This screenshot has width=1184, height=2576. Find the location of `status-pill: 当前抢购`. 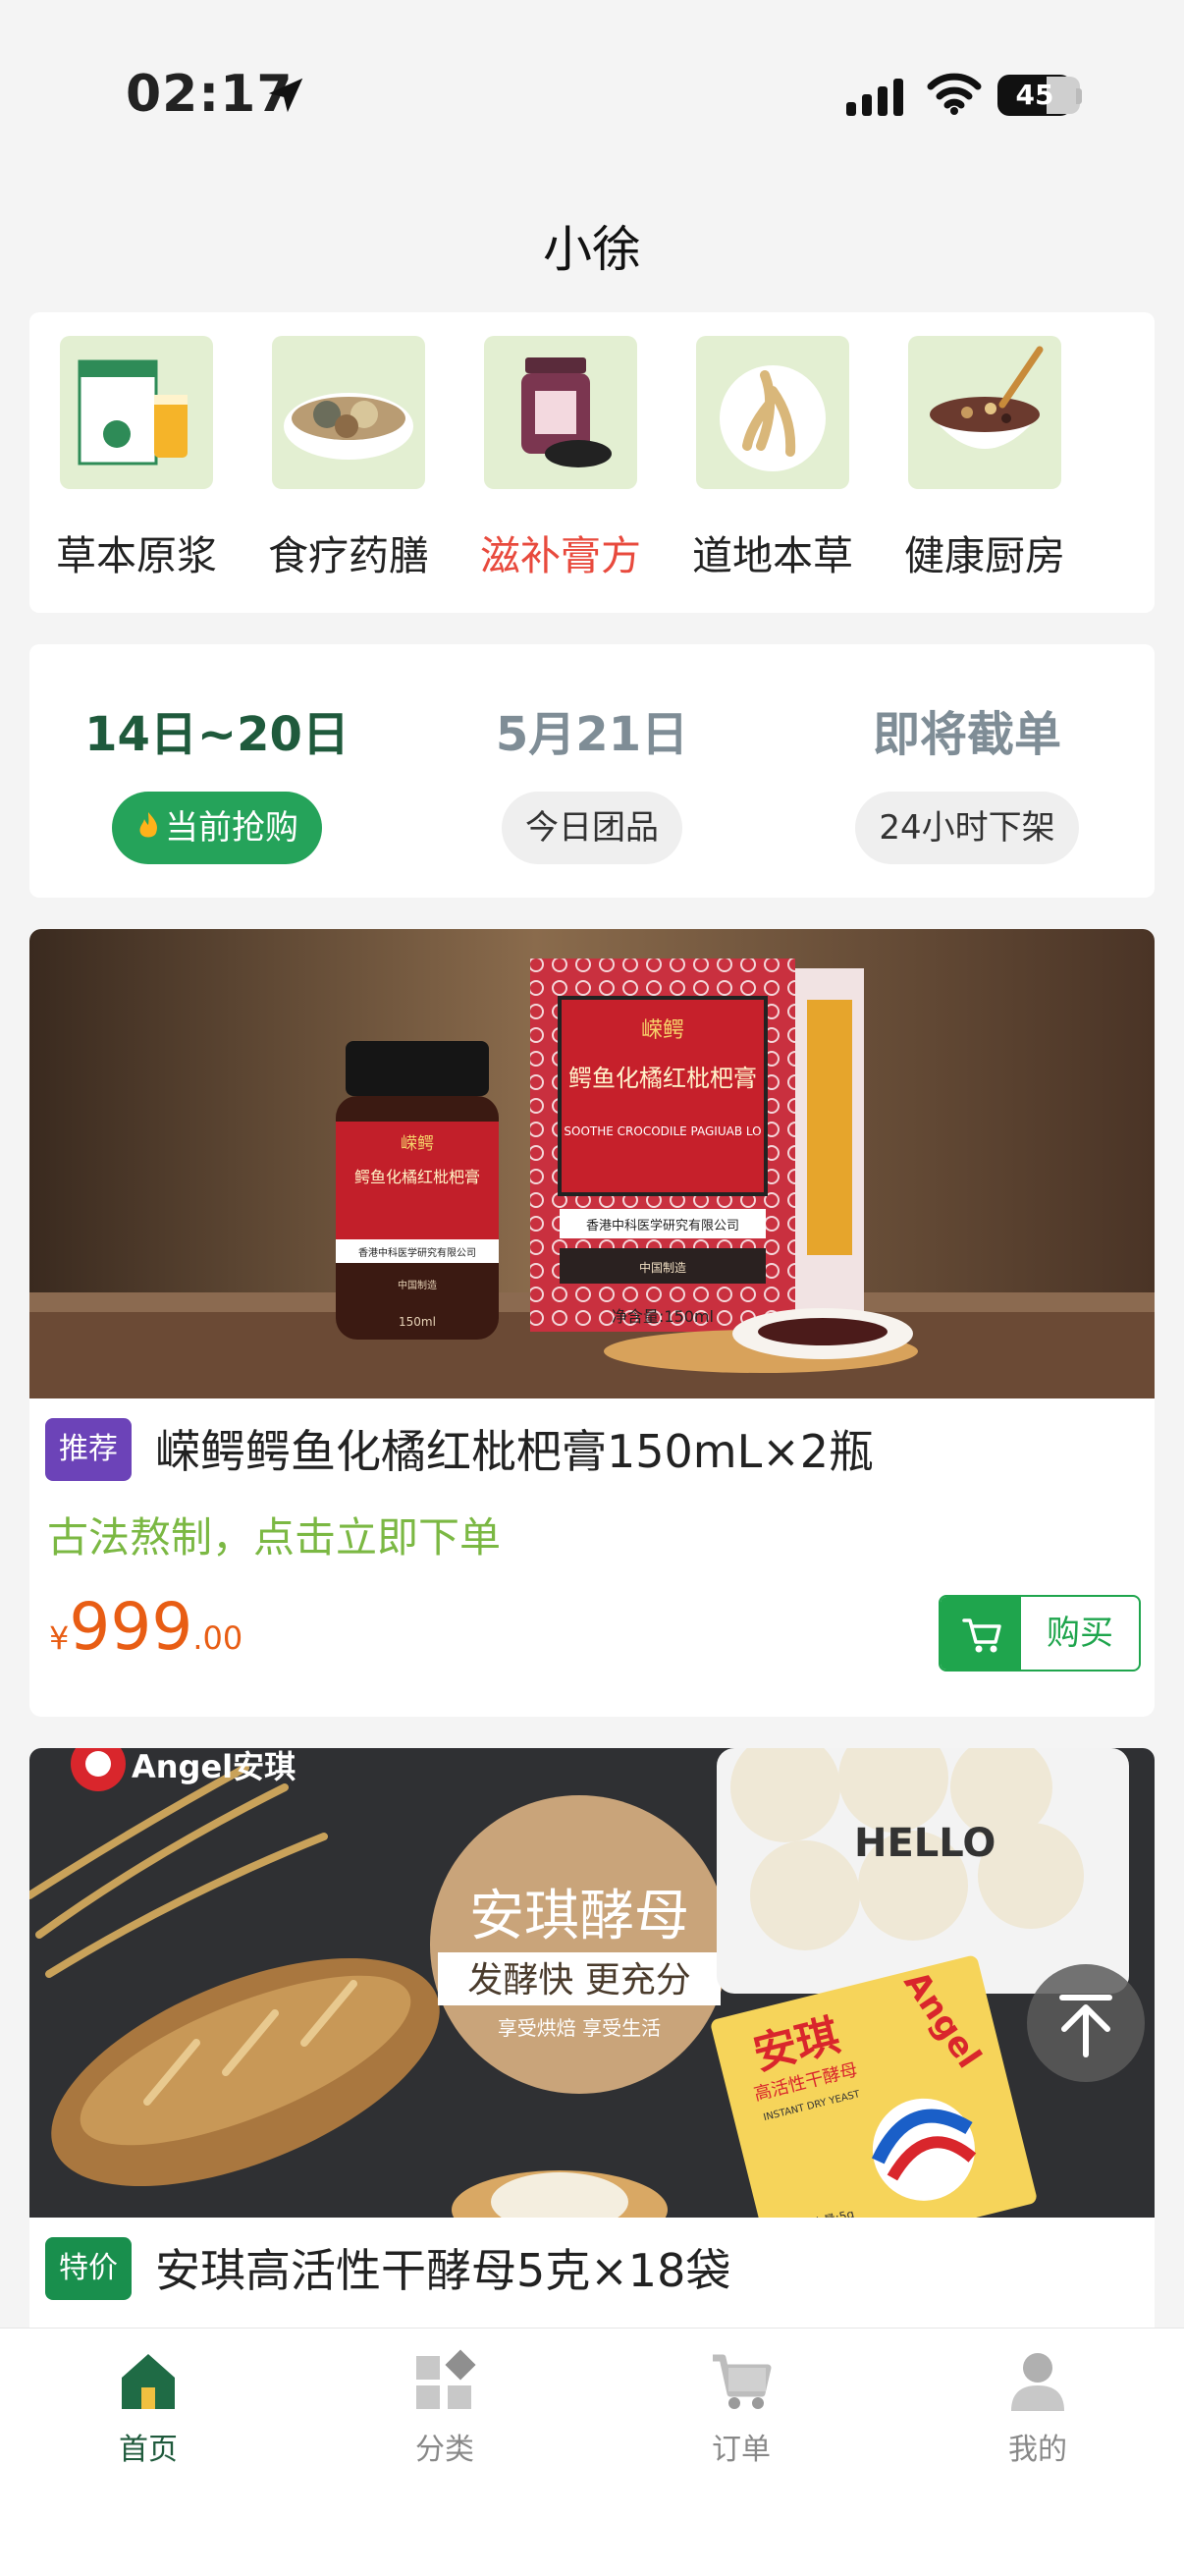

status-pill: 当前抢购 is located at coordinates (217, 828).